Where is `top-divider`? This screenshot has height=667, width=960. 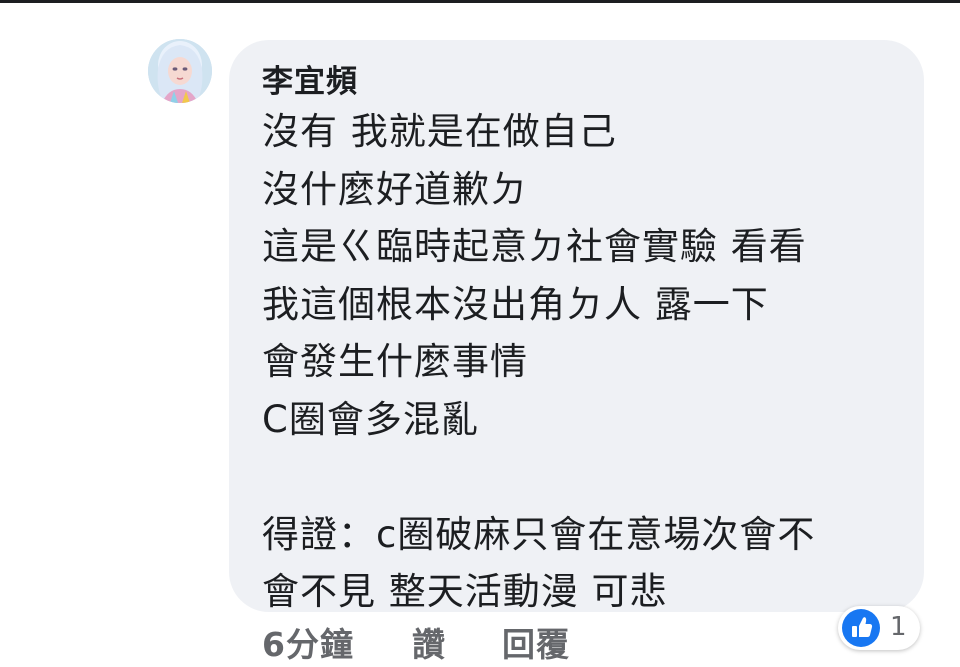 top-divider is located at coordinates (480, 1).